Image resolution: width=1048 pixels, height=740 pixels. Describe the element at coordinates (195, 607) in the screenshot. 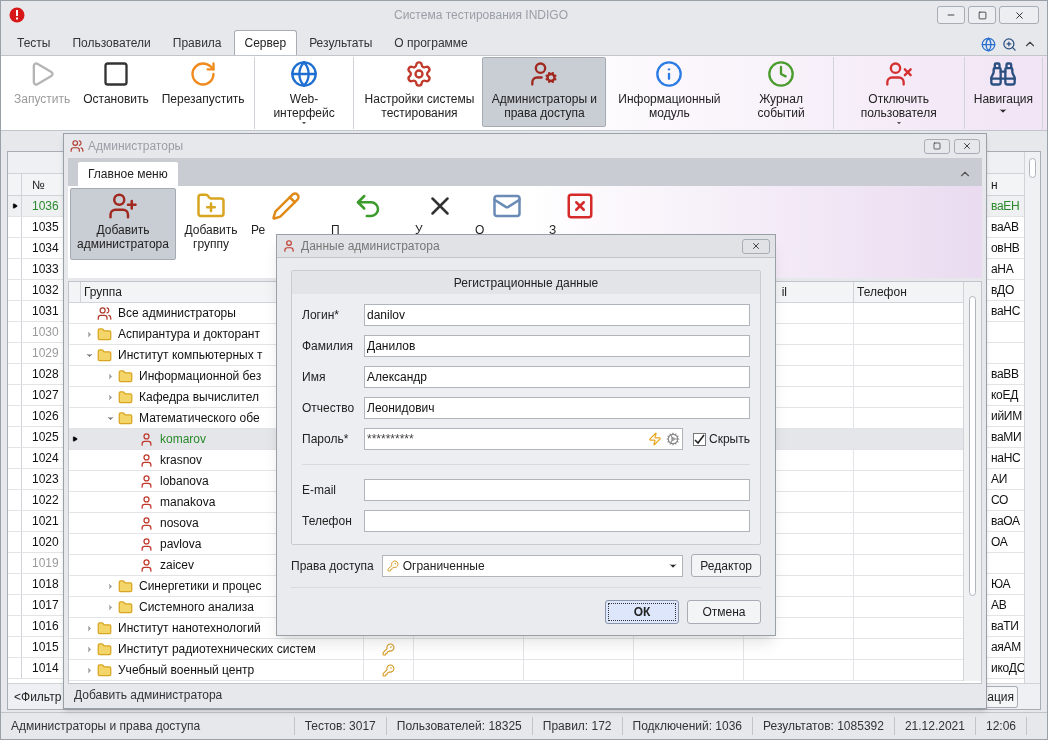

I see `tree-item: Системного анализа` at that location.